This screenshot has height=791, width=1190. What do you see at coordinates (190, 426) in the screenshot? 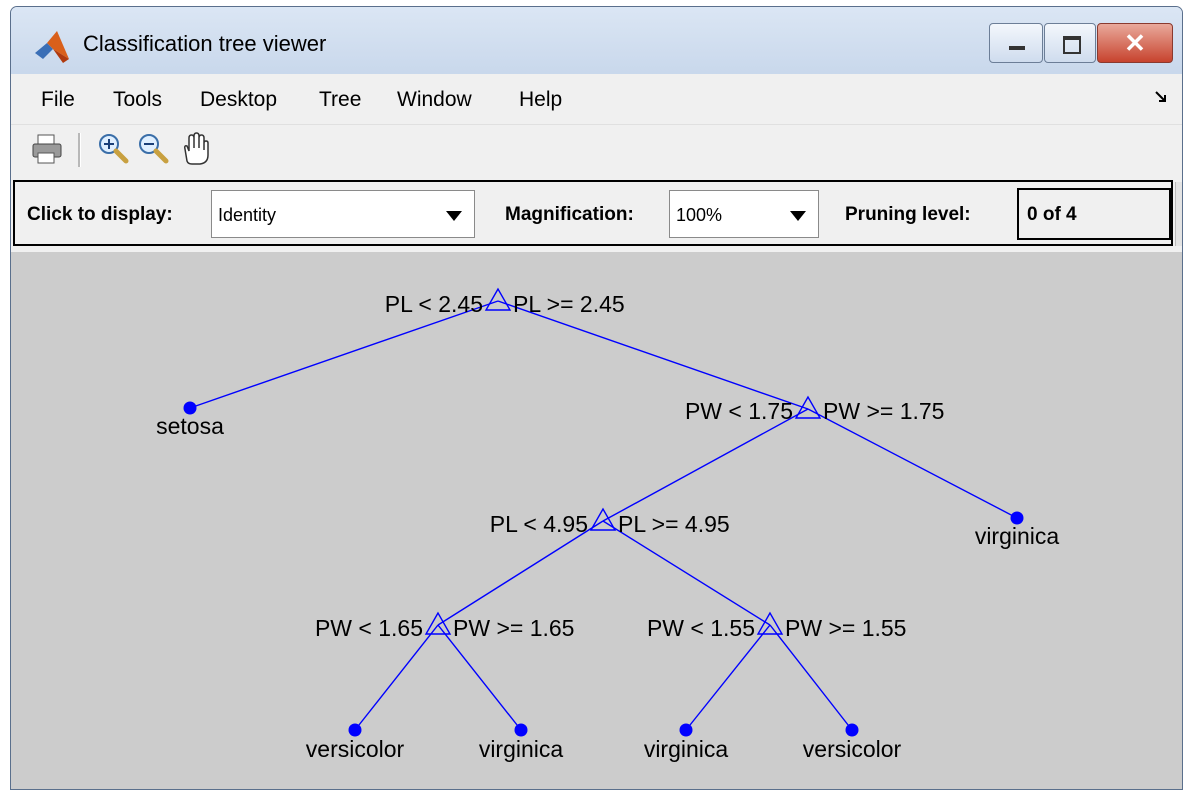
I see `leaf-label-n2: setosa` at bounding box center [190, 426].